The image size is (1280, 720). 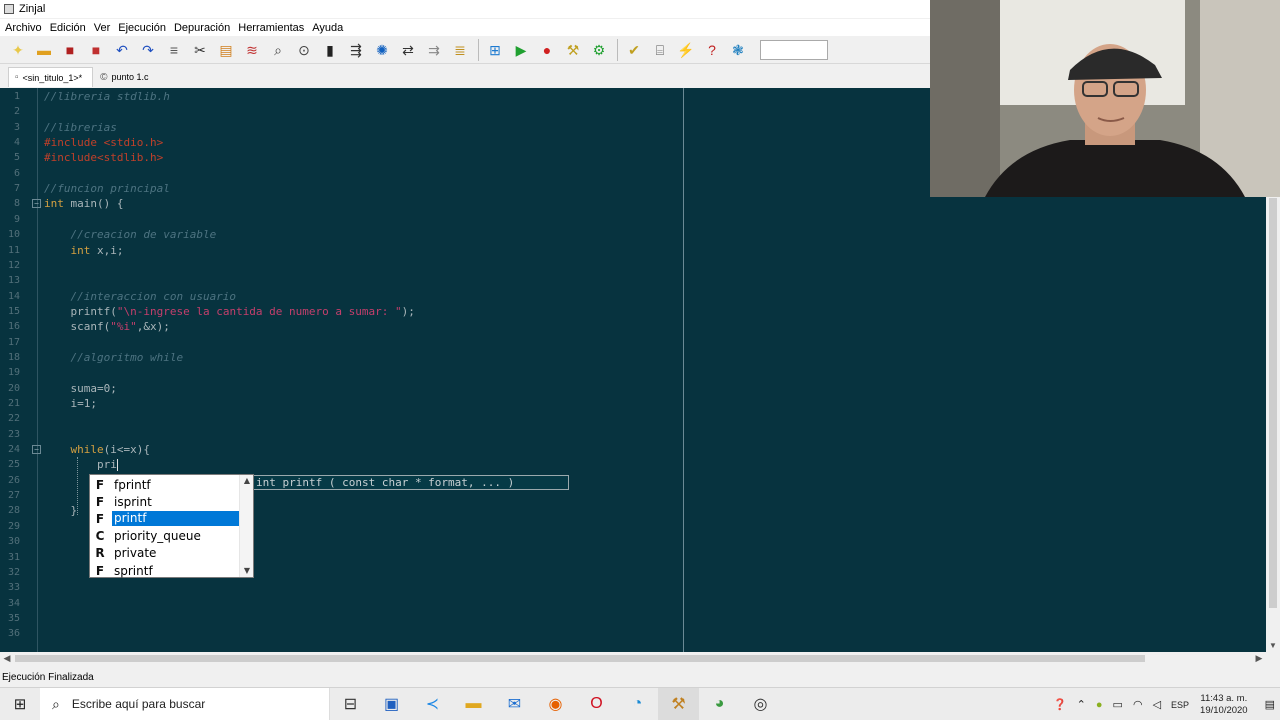 I want to click on copy-icon: ▤, so click(x=226, y=50).